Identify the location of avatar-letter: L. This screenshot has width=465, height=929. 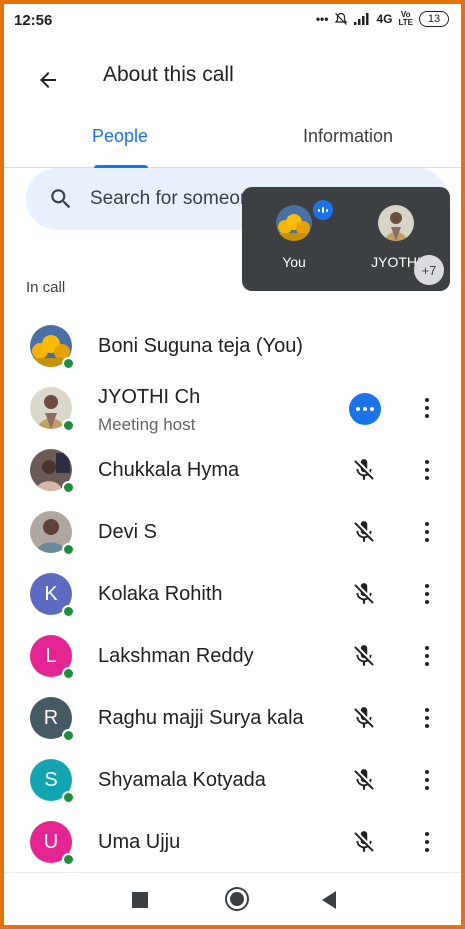
(51, 655).